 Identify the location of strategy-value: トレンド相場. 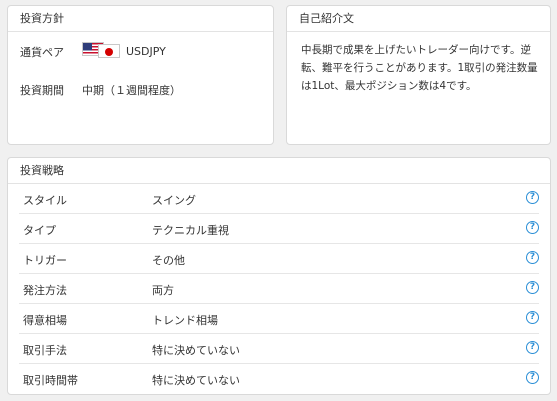
(185, 320).